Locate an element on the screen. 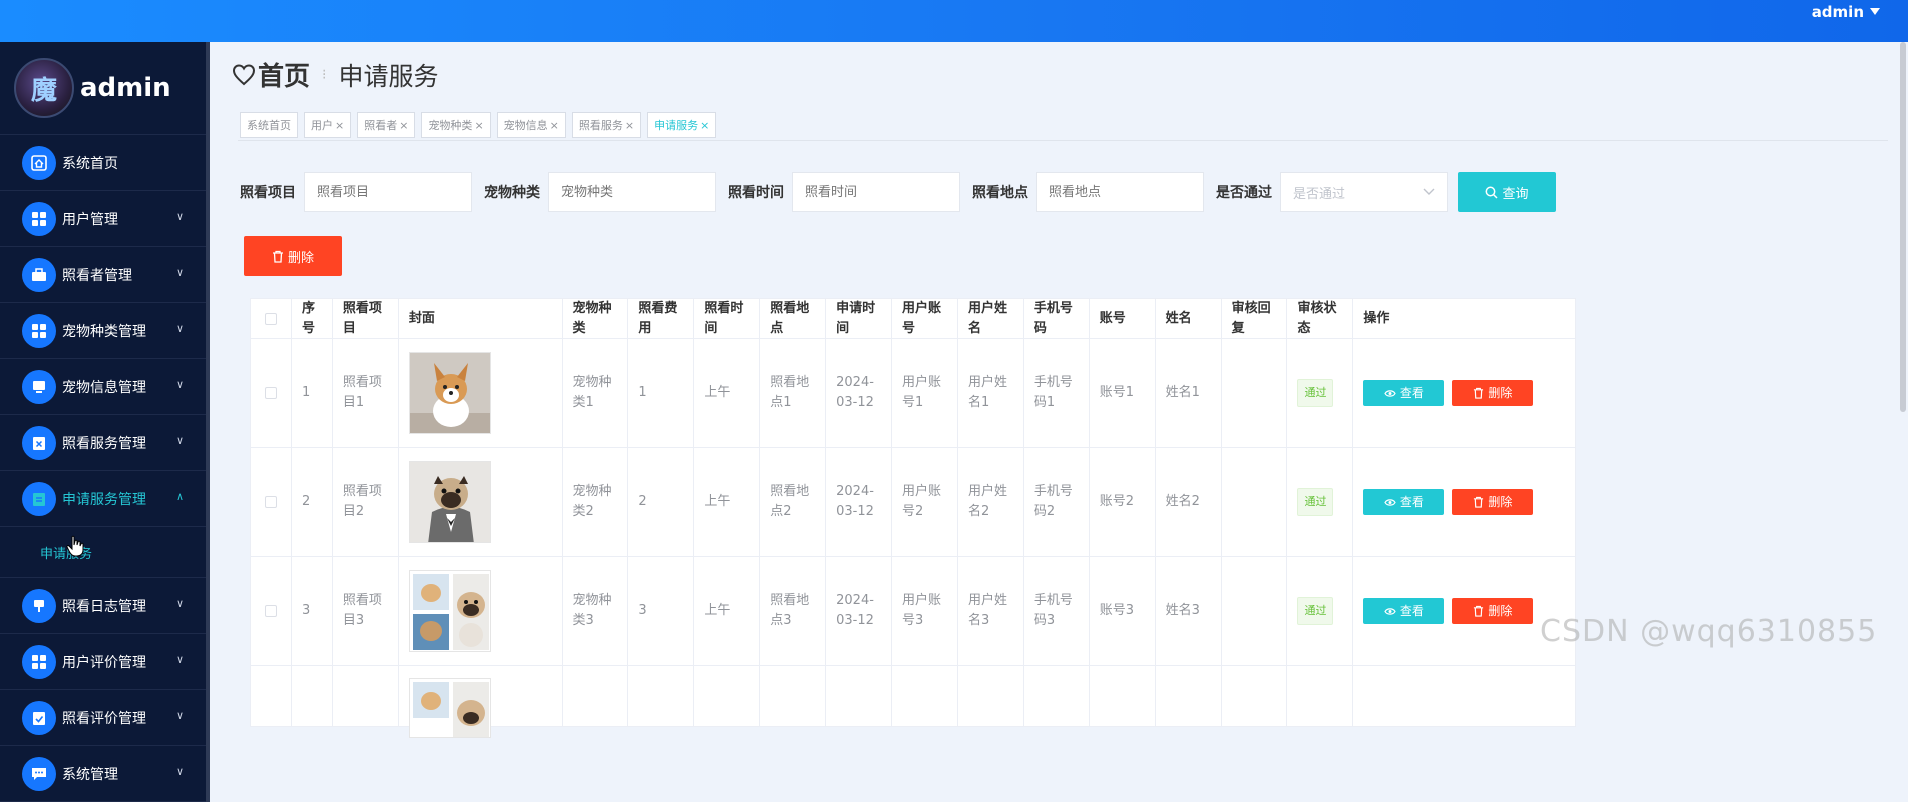  cell-cover is located at coordinates (481, 393).